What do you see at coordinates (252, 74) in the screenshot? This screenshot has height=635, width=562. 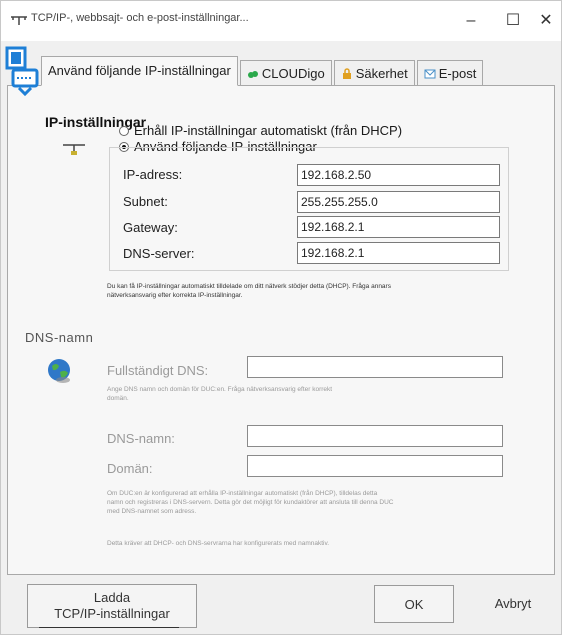 I see `cloud-icon` at bounding box center [252, 74].